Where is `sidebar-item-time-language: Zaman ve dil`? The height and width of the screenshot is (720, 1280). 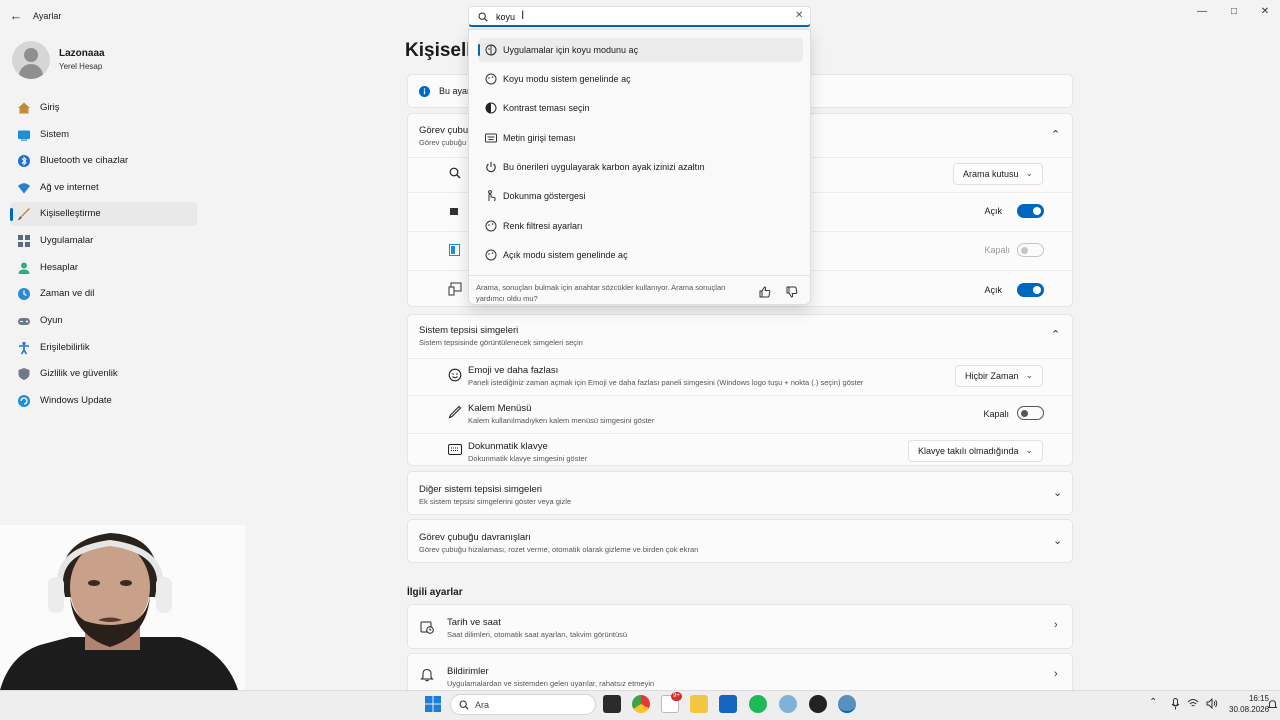 sidebar-item-time-language: Zaman ve dil is located at coordinates (103, 294).